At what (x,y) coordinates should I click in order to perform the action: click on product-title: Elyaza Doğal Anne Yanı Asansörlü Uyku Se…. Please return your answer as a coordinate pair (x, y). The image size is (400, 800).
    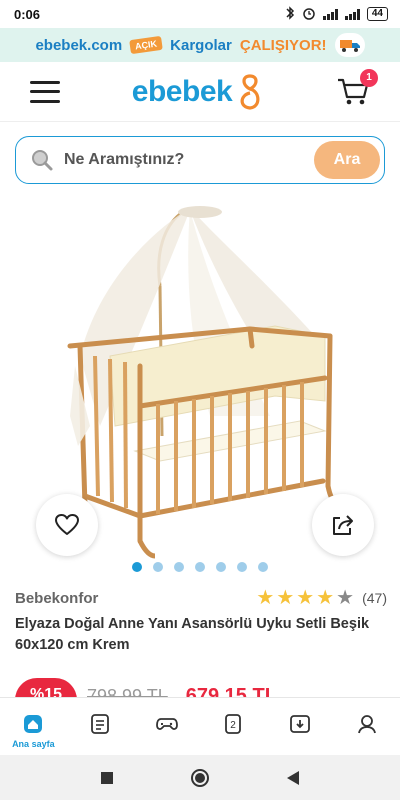
    Looking at the image, I should click on (192, 634).